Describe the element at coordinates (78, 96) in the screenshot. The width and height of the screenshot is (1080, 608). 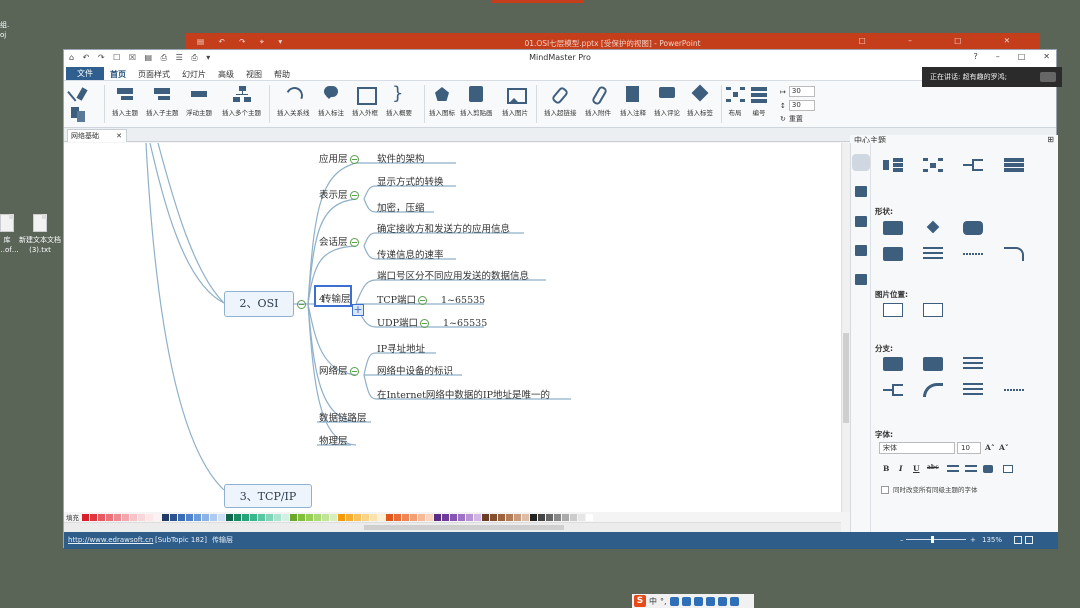
I see `format-painter-button` at that location.